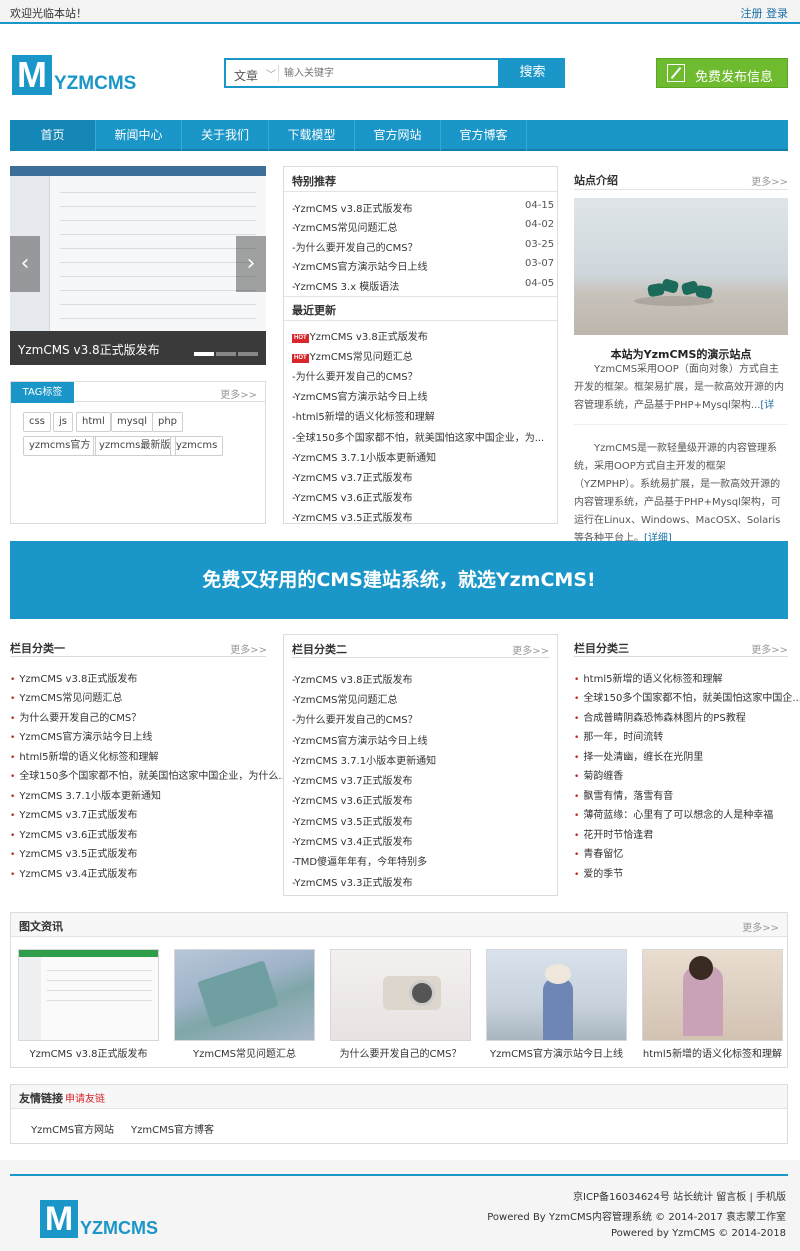 This screenshot has width=800, height=1251. I want to click on list-item: YzmCMS v3.5正式版发布, so click(73, 852).